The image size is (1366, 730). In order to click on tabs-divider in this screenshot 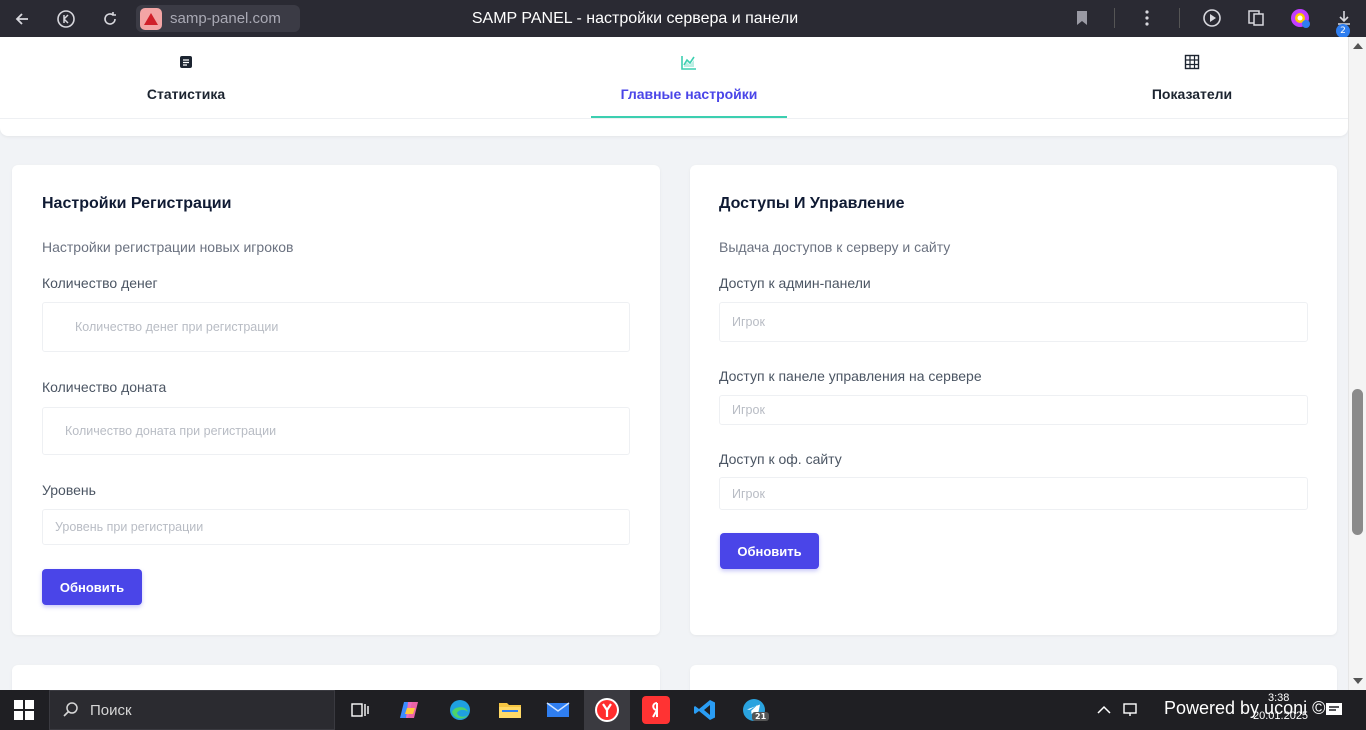, I will do `click(674, 118)`.